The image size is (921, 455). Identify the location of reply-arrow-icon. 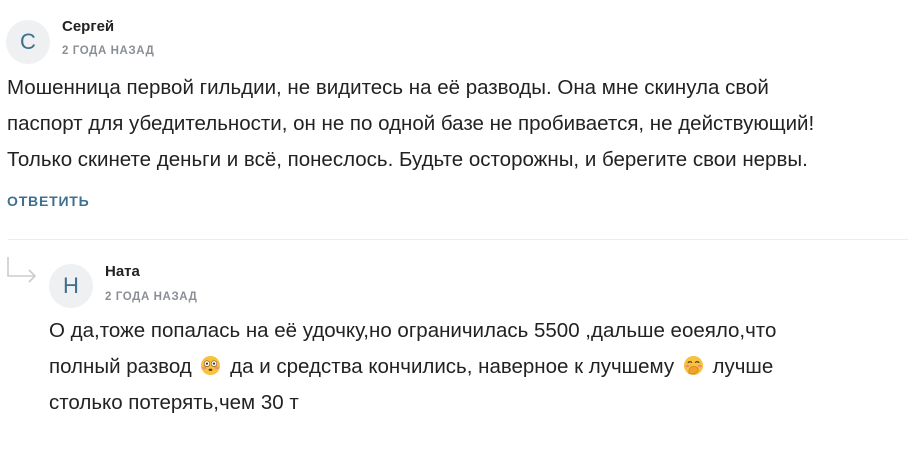
(22, 270).